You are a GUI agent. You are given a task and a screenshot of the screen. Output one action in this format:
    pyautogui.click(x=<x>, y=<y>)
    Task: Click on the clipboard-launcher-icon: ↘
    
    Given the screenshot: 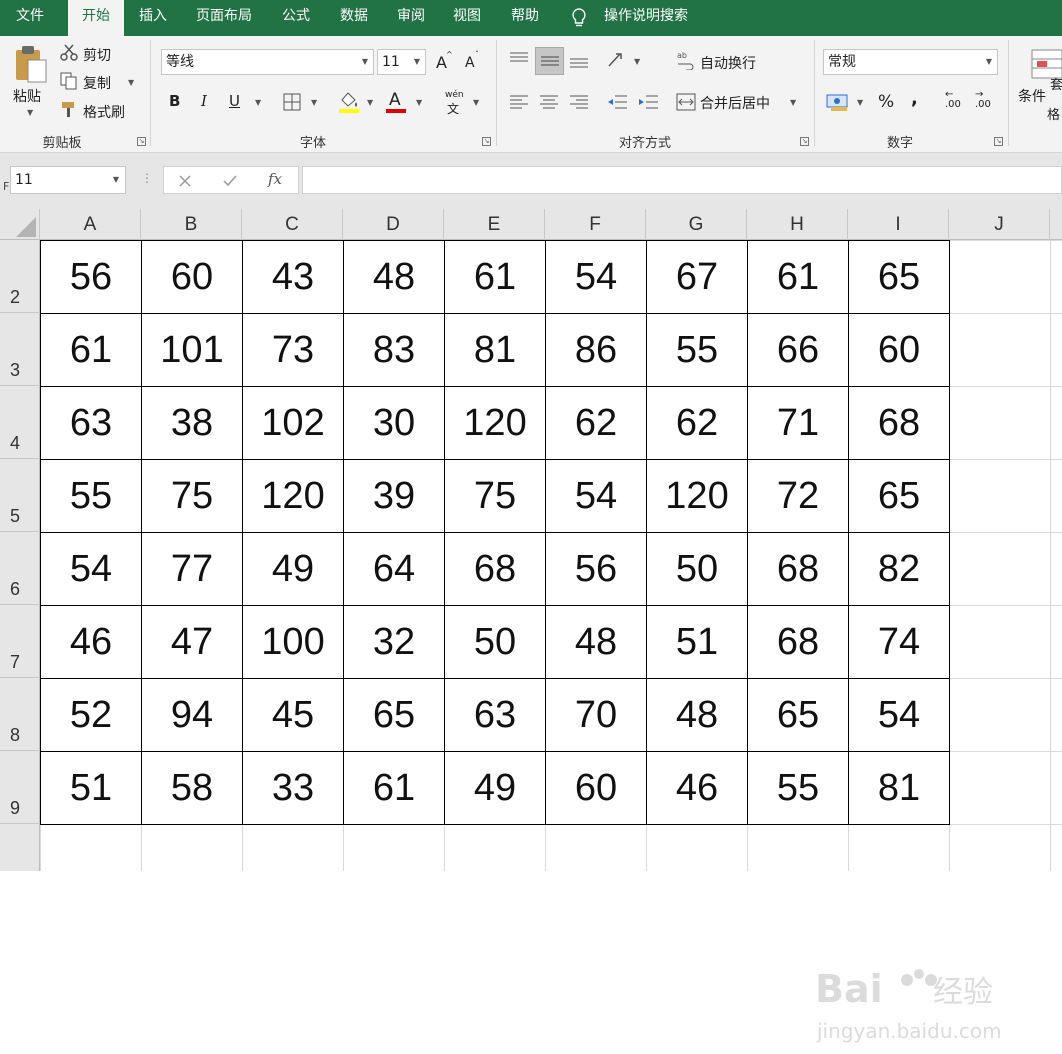 What is the action you would take?
    pyautogui.click(x=141, y=141)
    